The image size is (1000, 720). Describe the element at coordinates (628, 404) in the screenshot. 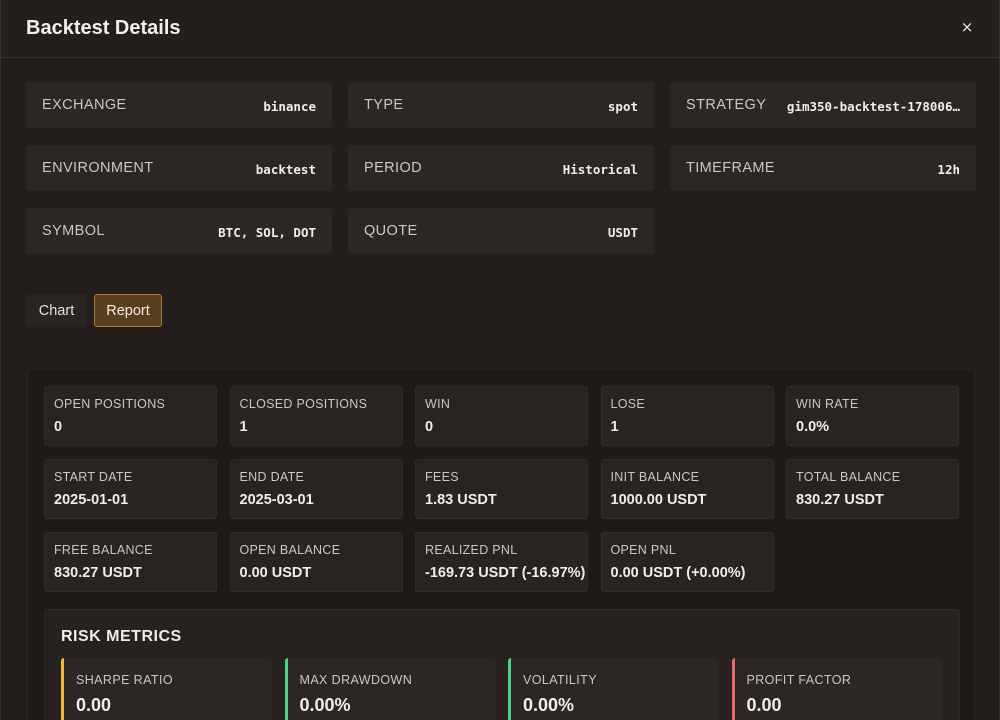

I see `stat-label: LOSE` at that location.